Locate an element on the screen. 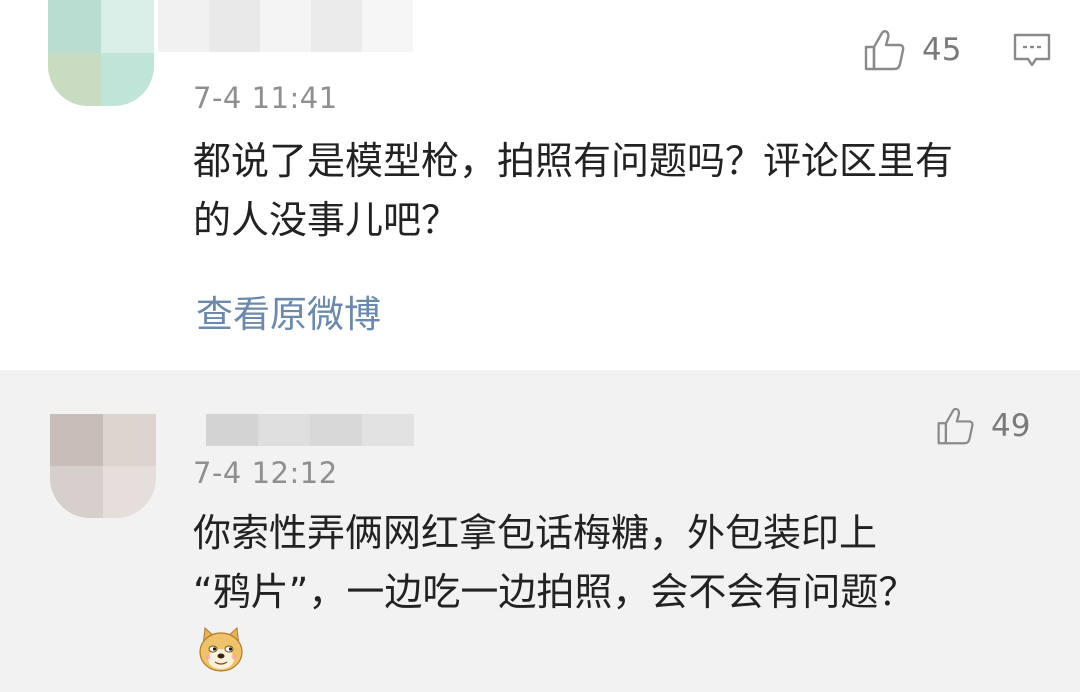 Image resolution: width=1080 pixels, height=692 pixels. like-button: 45 is located at coordinates (911, 50).